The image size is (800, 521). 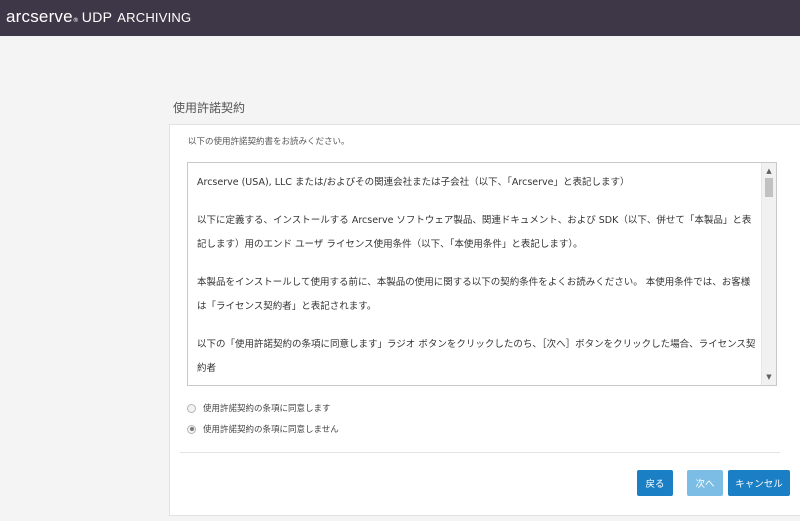 I want to click on accept-radio-label: 使用許諾契約の条項に同意します, so click(x=267, y=408).